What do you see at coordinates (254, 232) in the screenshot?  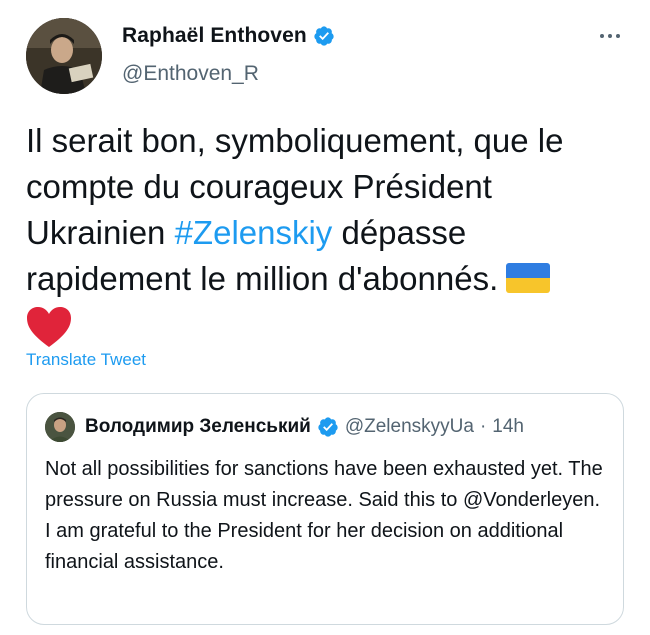 I see `hashtag-link: #Zelenskiy` at bounding box center [254, 232].